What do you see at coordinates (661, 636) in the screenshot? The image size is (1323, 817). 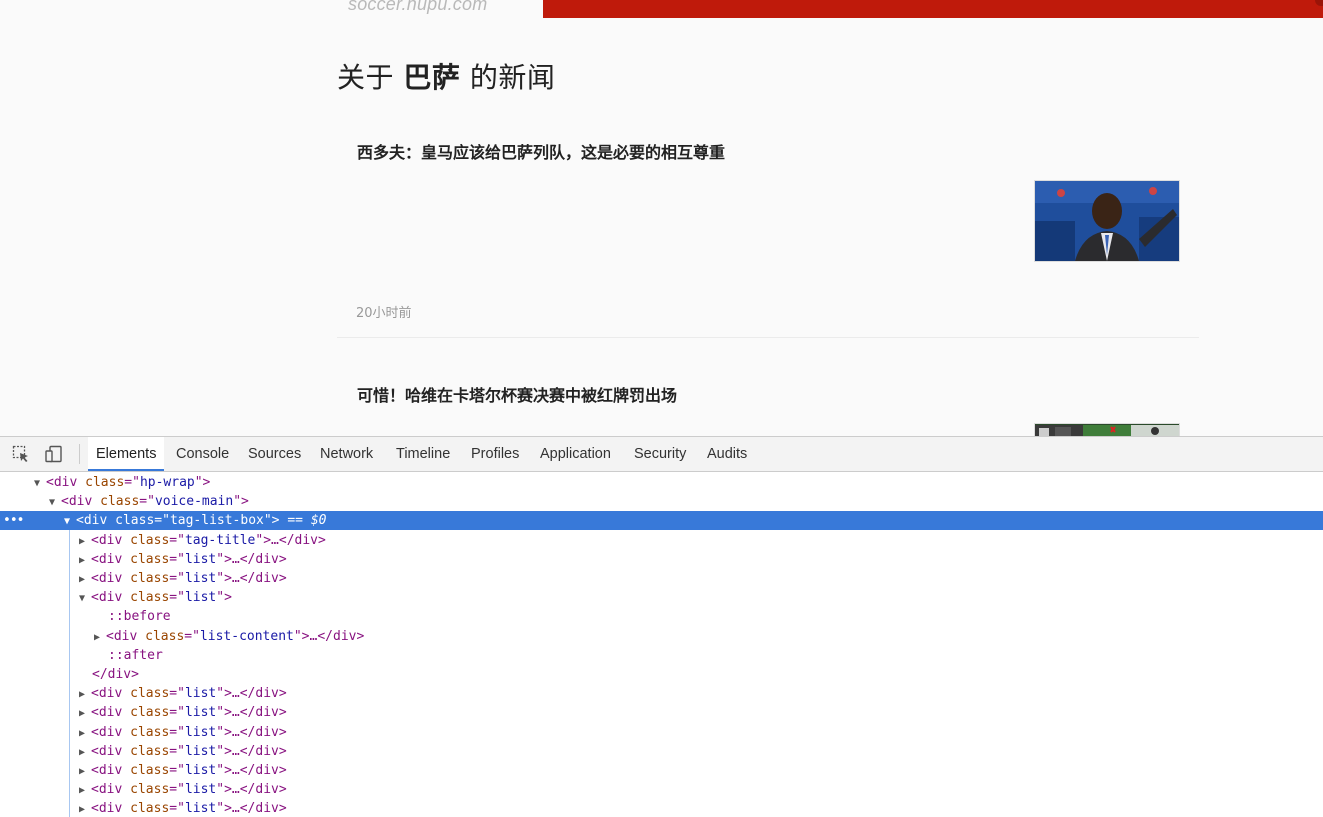 I see `dom-node: ▶ <div class="list-content">…</div>` at bounding box center [661, 636].